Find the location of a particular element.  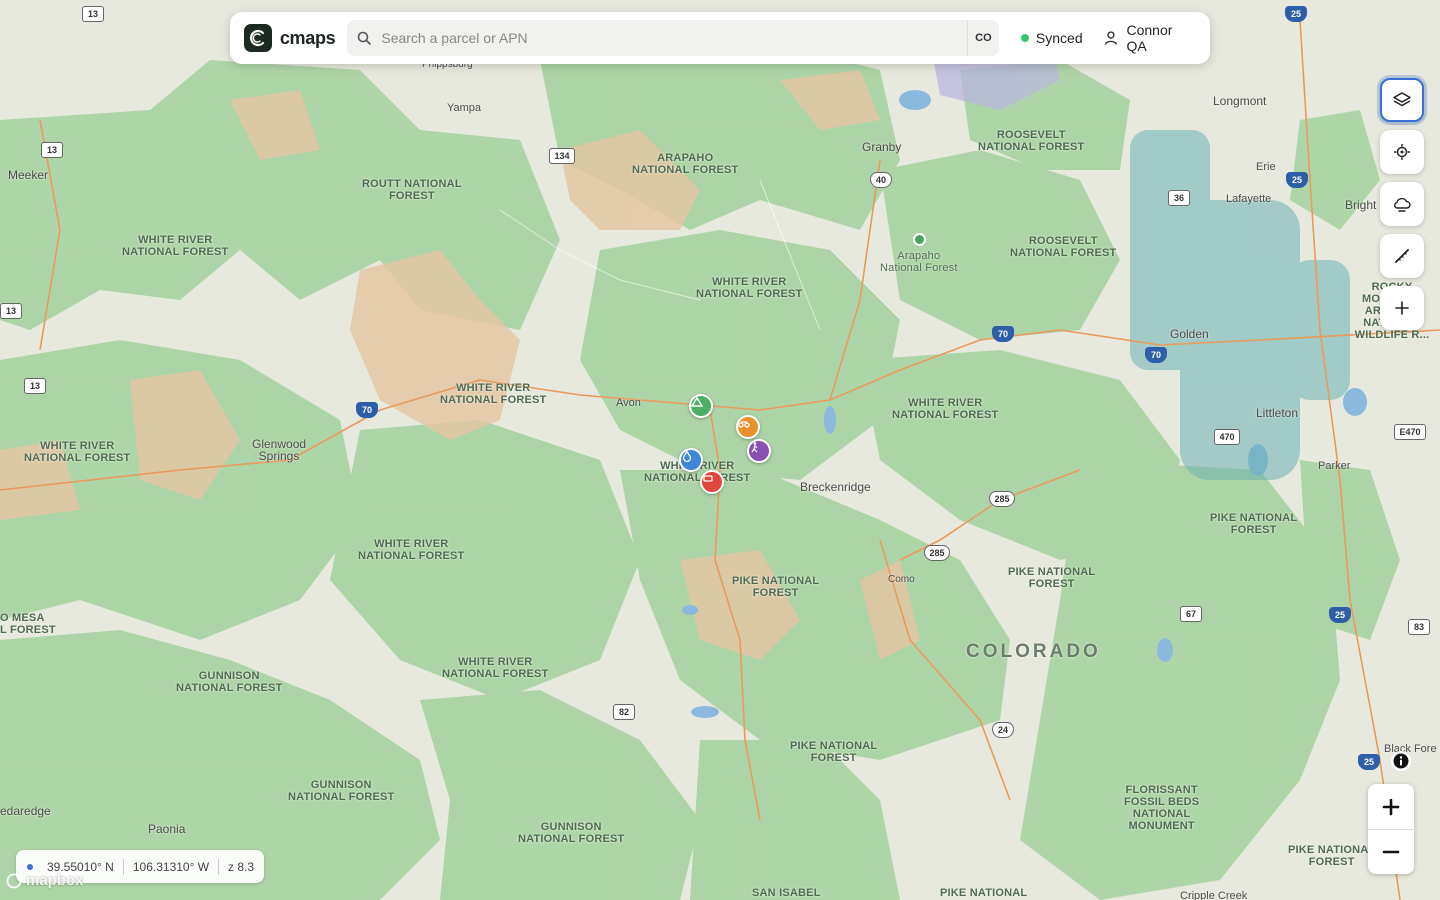

town-label: Glenwood Springs is located at coordinates (279, 450).